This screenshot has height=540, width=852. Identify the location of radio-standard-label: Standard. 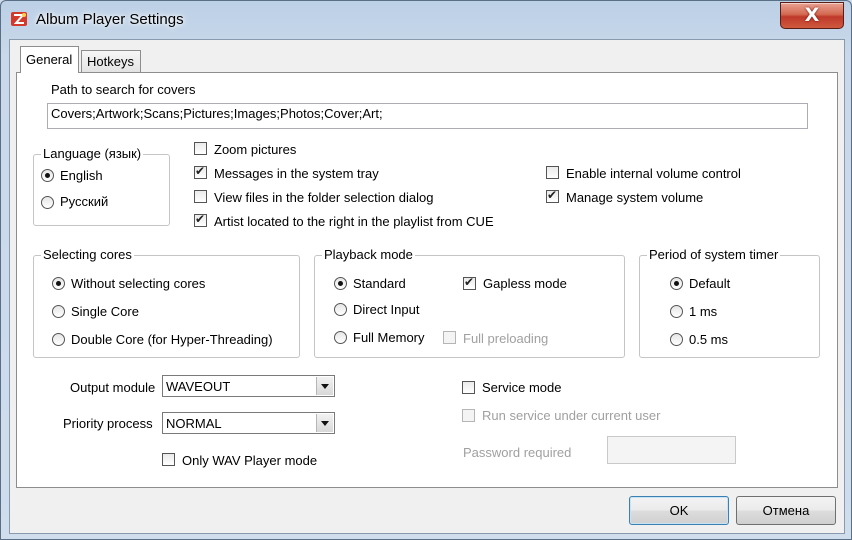
(379, 283).